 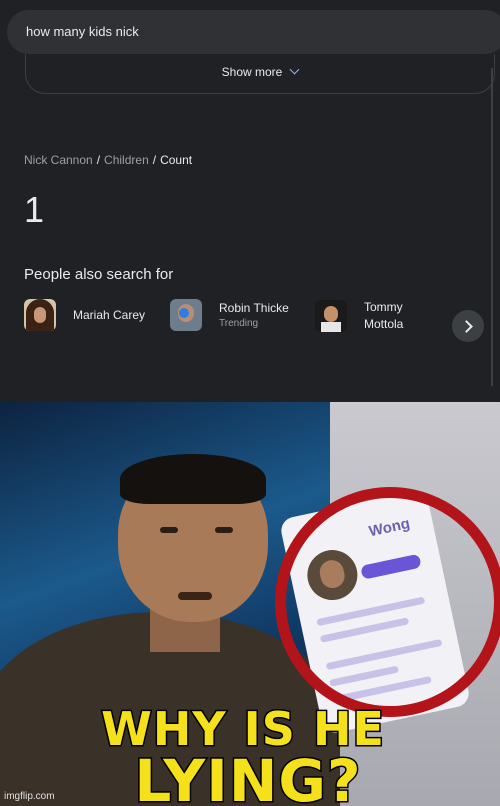 I want to click on breadcrumb-item-nick-cannon: Nick Cannon, so click(x=58, y=160).